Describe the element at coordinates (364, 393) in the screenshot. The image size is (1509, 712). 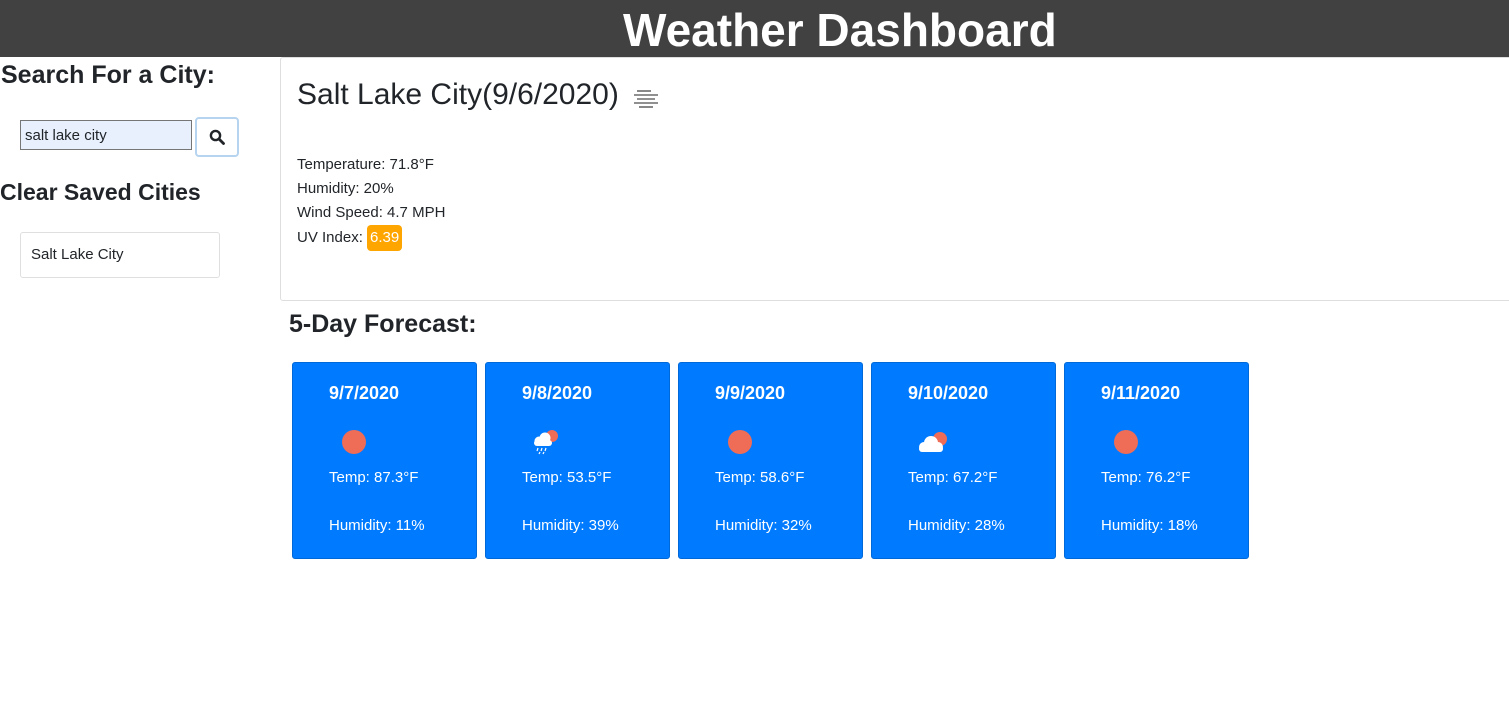
I see `forecast-date: 9/7/2020` at that location.